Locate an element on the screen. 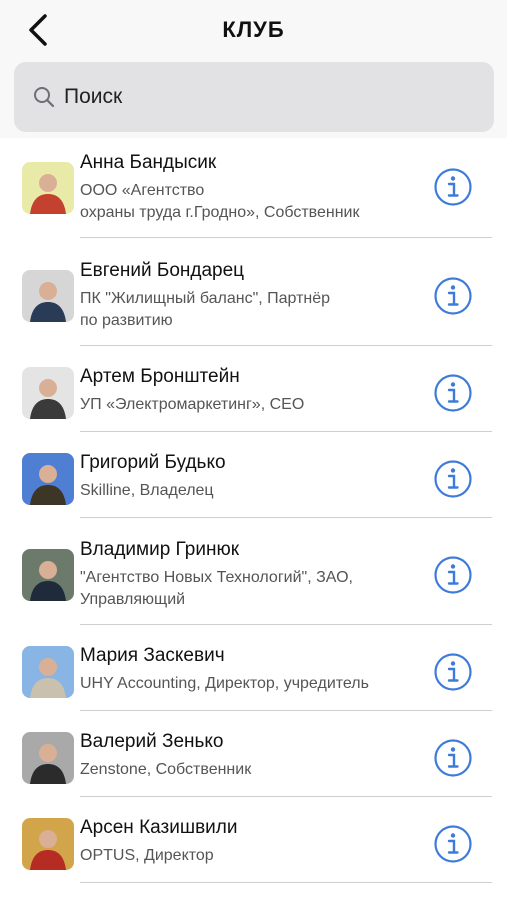 The image size is (507, 900). member-name: Артем Бронштейн is located at coordinates (160, 376).